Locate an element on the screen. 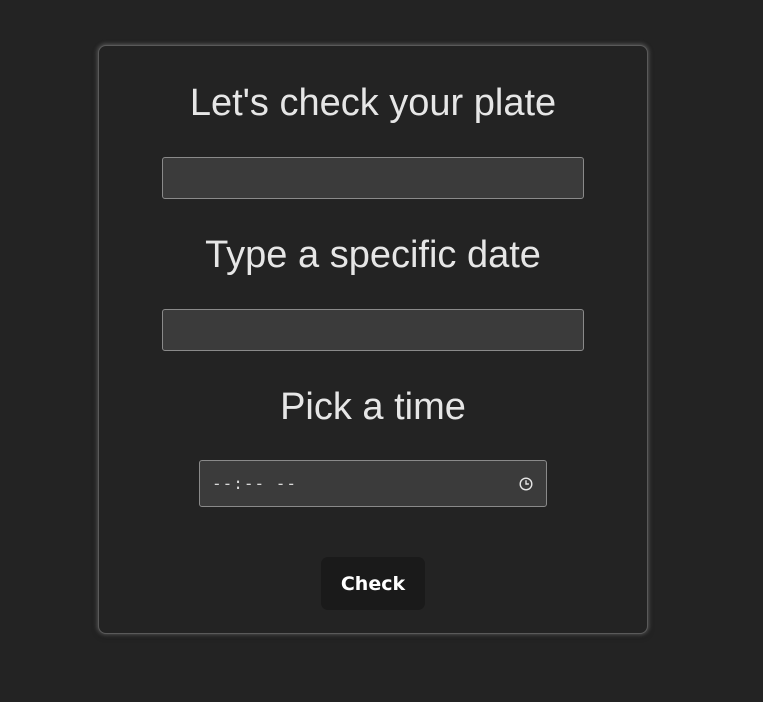  time-input-value: --:-- -- is located at coordinates (255, 483).